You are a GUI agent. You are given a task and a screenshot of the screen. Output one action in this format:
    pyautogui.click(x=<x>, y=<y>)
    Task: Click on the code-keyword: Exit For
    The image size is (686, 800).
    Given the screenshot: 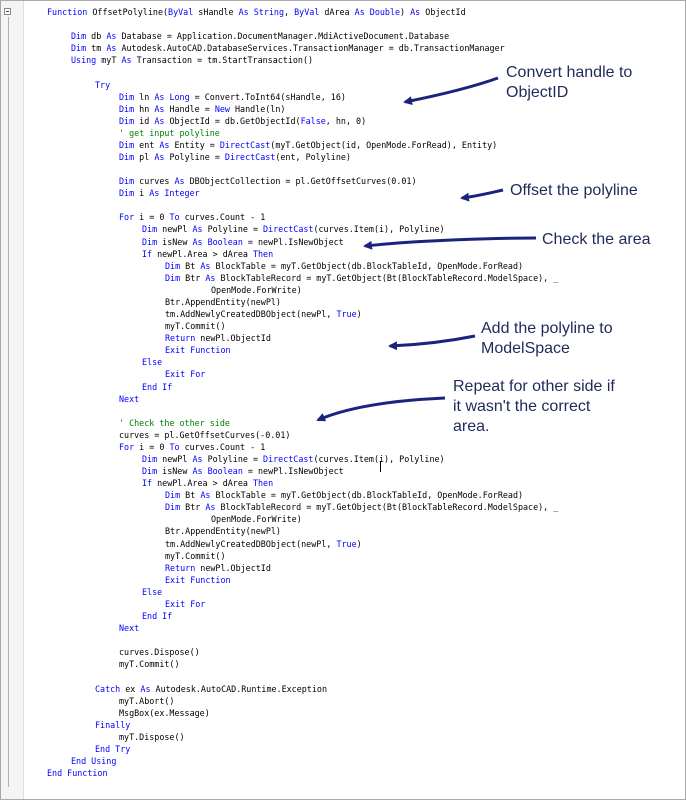 What is the action you would take?
    pyautogui.click(x=185, y=374)
    